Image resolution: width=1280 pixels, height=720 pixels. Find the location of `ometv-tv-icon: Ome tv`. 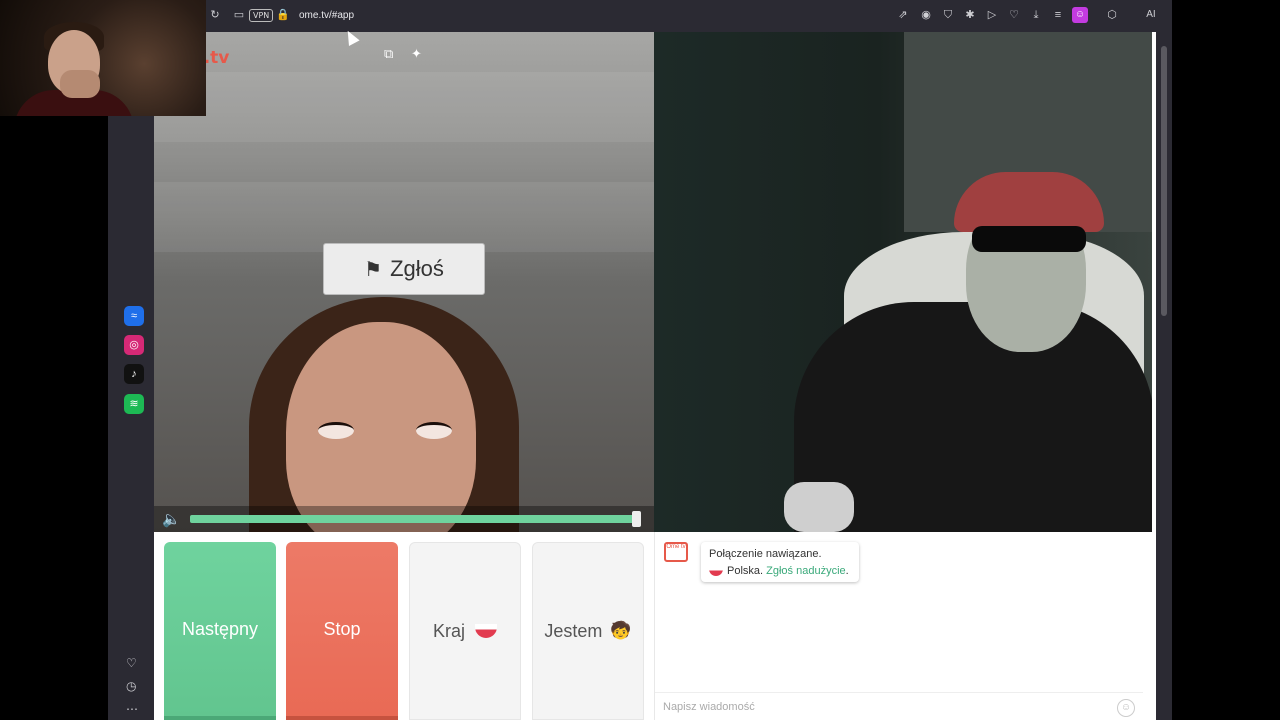

ometv-tv-icon: Ome tv is located at coordinates (676, 552).